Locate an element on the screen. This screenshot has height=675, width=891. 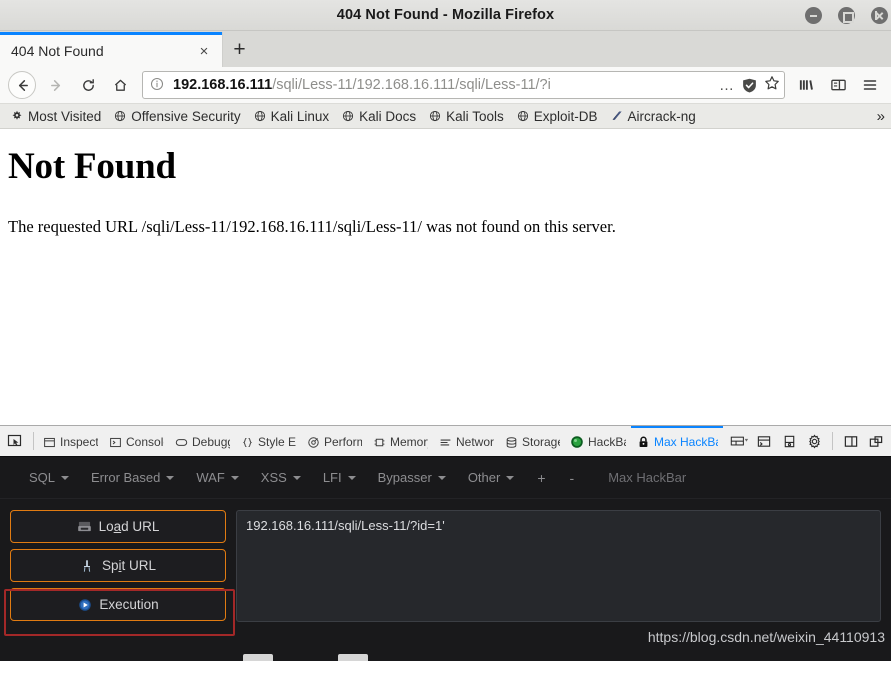
dock-separate-window-icon is located at coordinates (876, 441).